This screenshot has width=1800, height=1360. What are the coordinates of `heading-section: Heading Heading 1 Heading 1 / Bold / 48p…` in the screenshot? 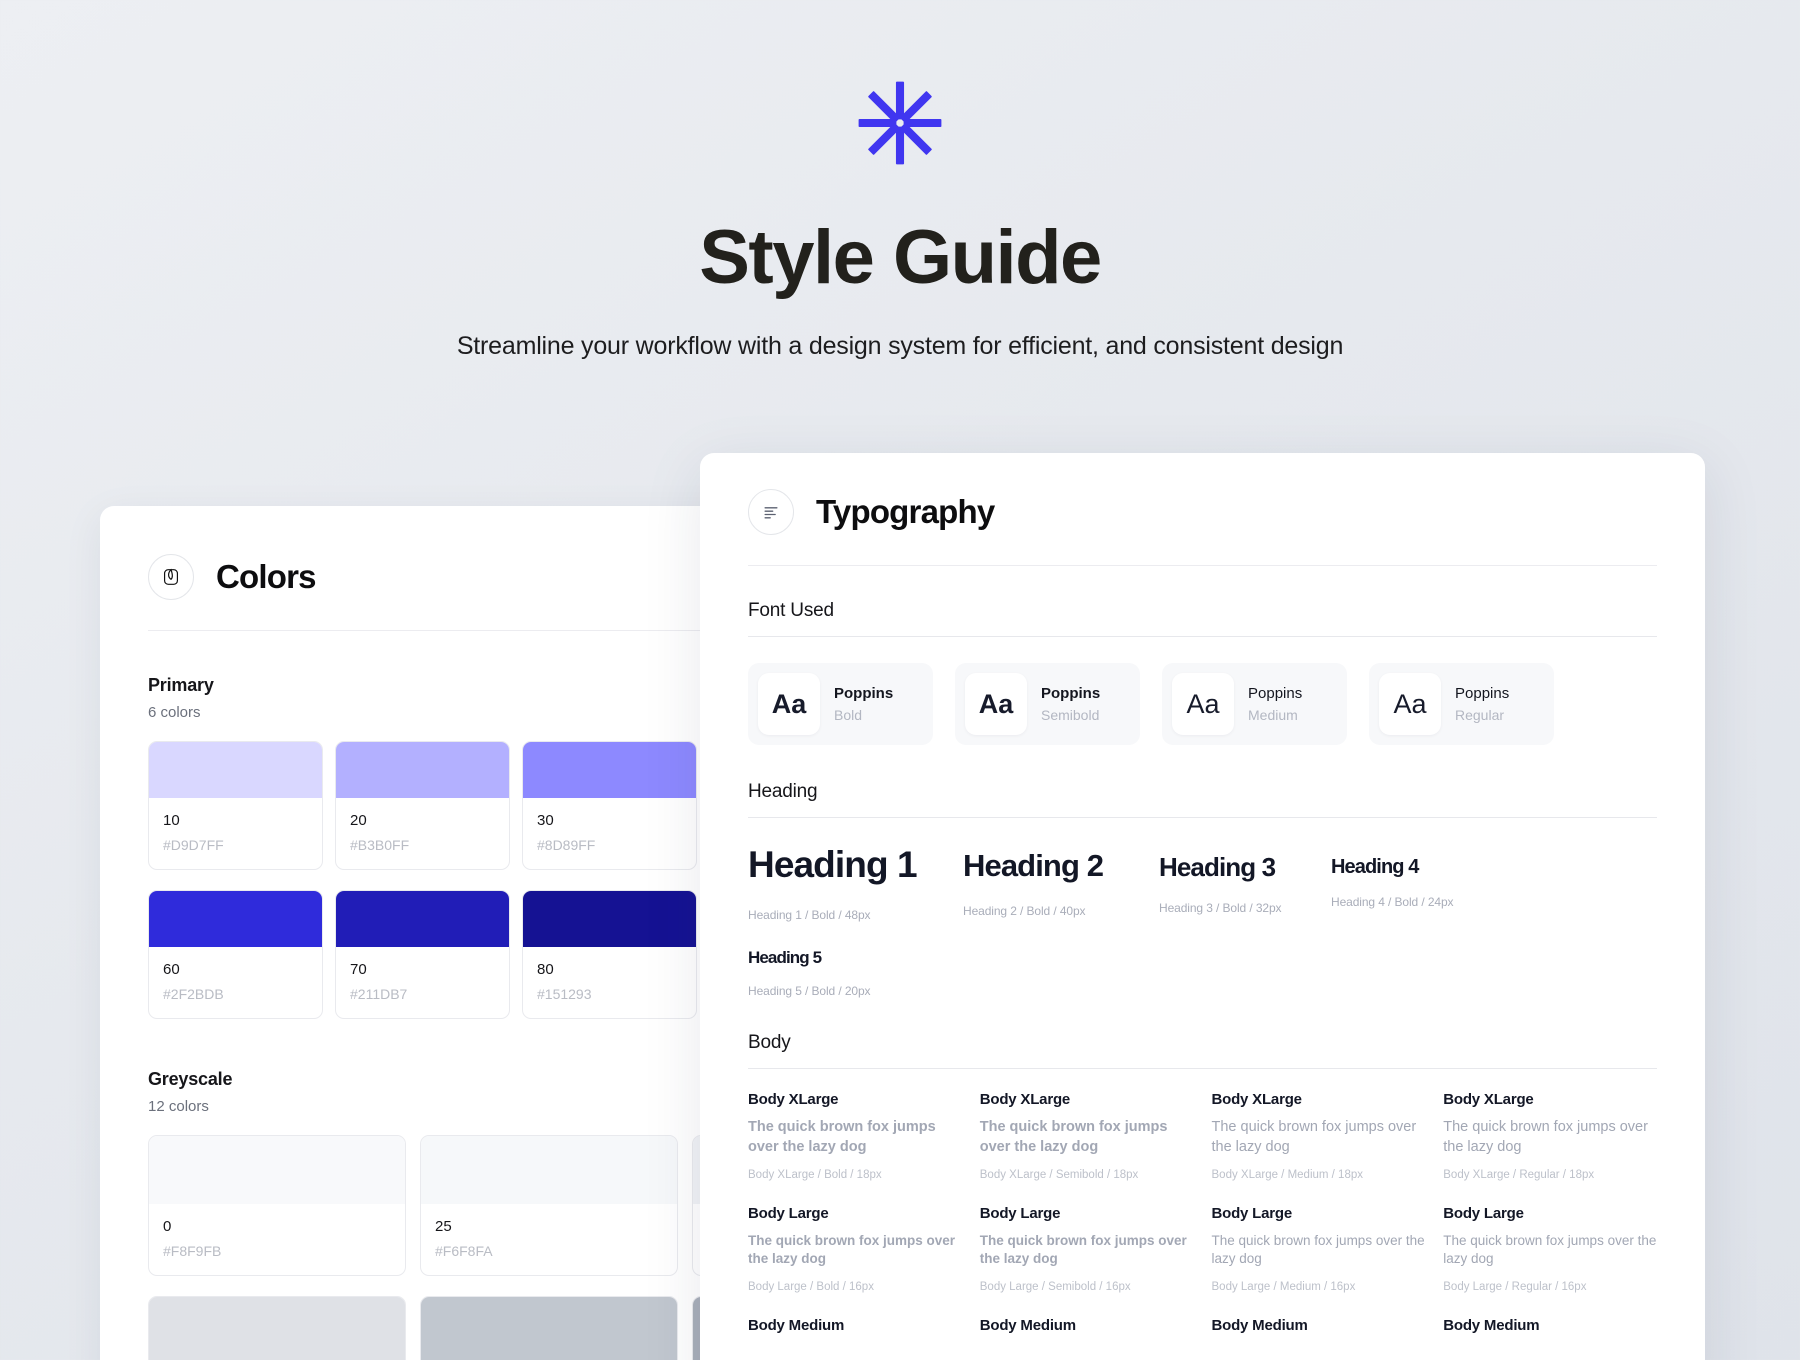 It's located at (1202, 889).